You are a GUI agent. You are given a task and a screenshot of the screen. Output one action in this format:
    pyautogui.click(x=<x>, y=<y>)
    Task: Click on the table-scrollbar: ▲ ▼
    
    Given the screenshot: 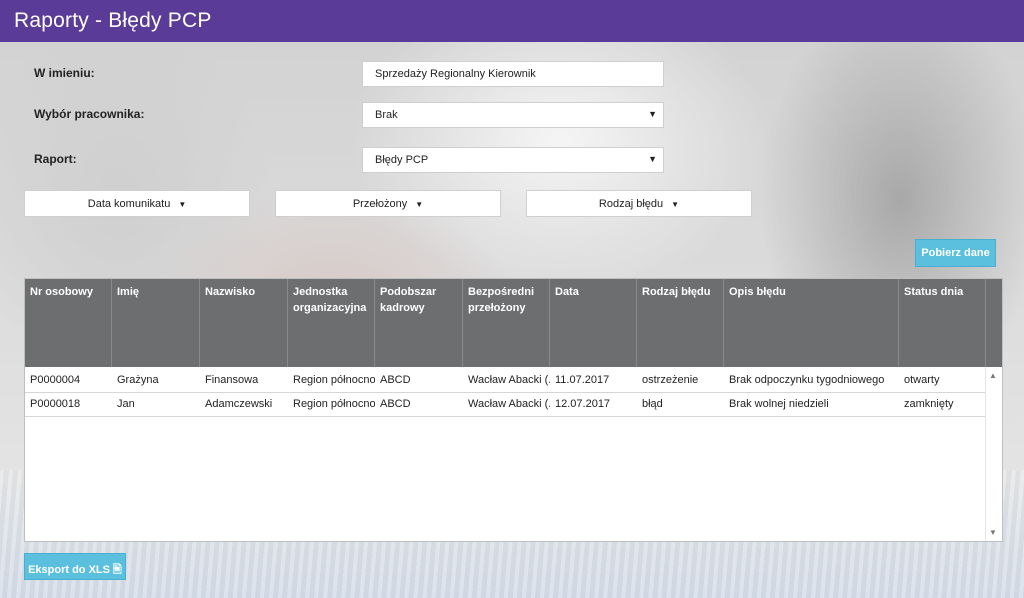 What is the action you would take?
    pyautogui.click(x=993, y=454)
    